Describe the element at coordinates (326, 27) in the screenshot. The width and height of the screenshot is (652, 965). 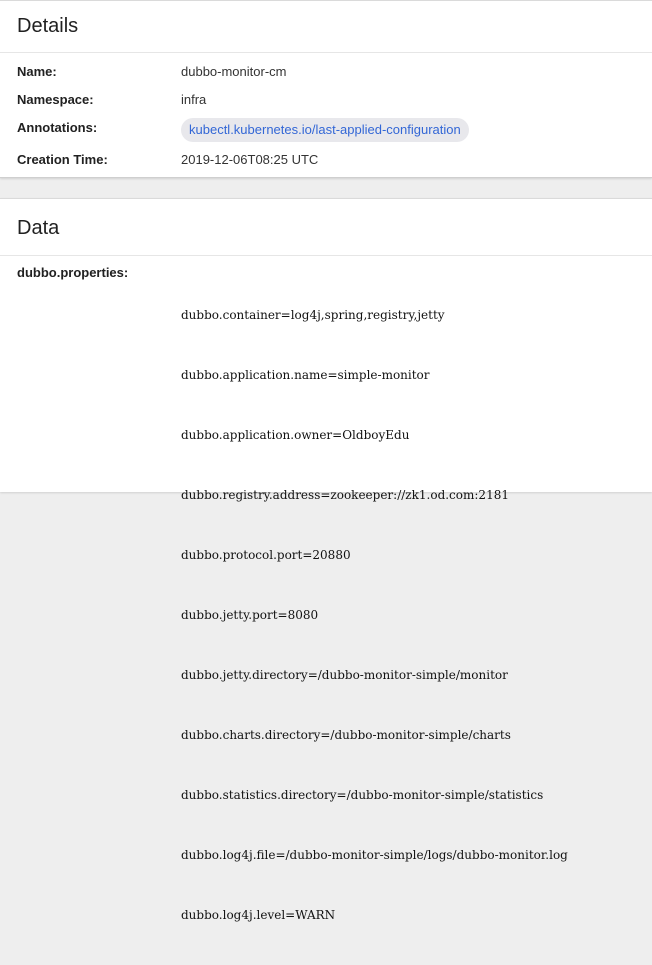
I see `details-title: Details` at that location.